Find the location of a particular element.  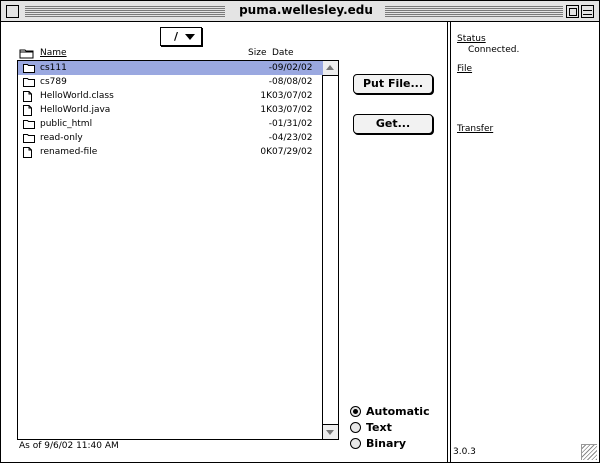

file-date: 08/08/02 is located at coordinates (292, 82).